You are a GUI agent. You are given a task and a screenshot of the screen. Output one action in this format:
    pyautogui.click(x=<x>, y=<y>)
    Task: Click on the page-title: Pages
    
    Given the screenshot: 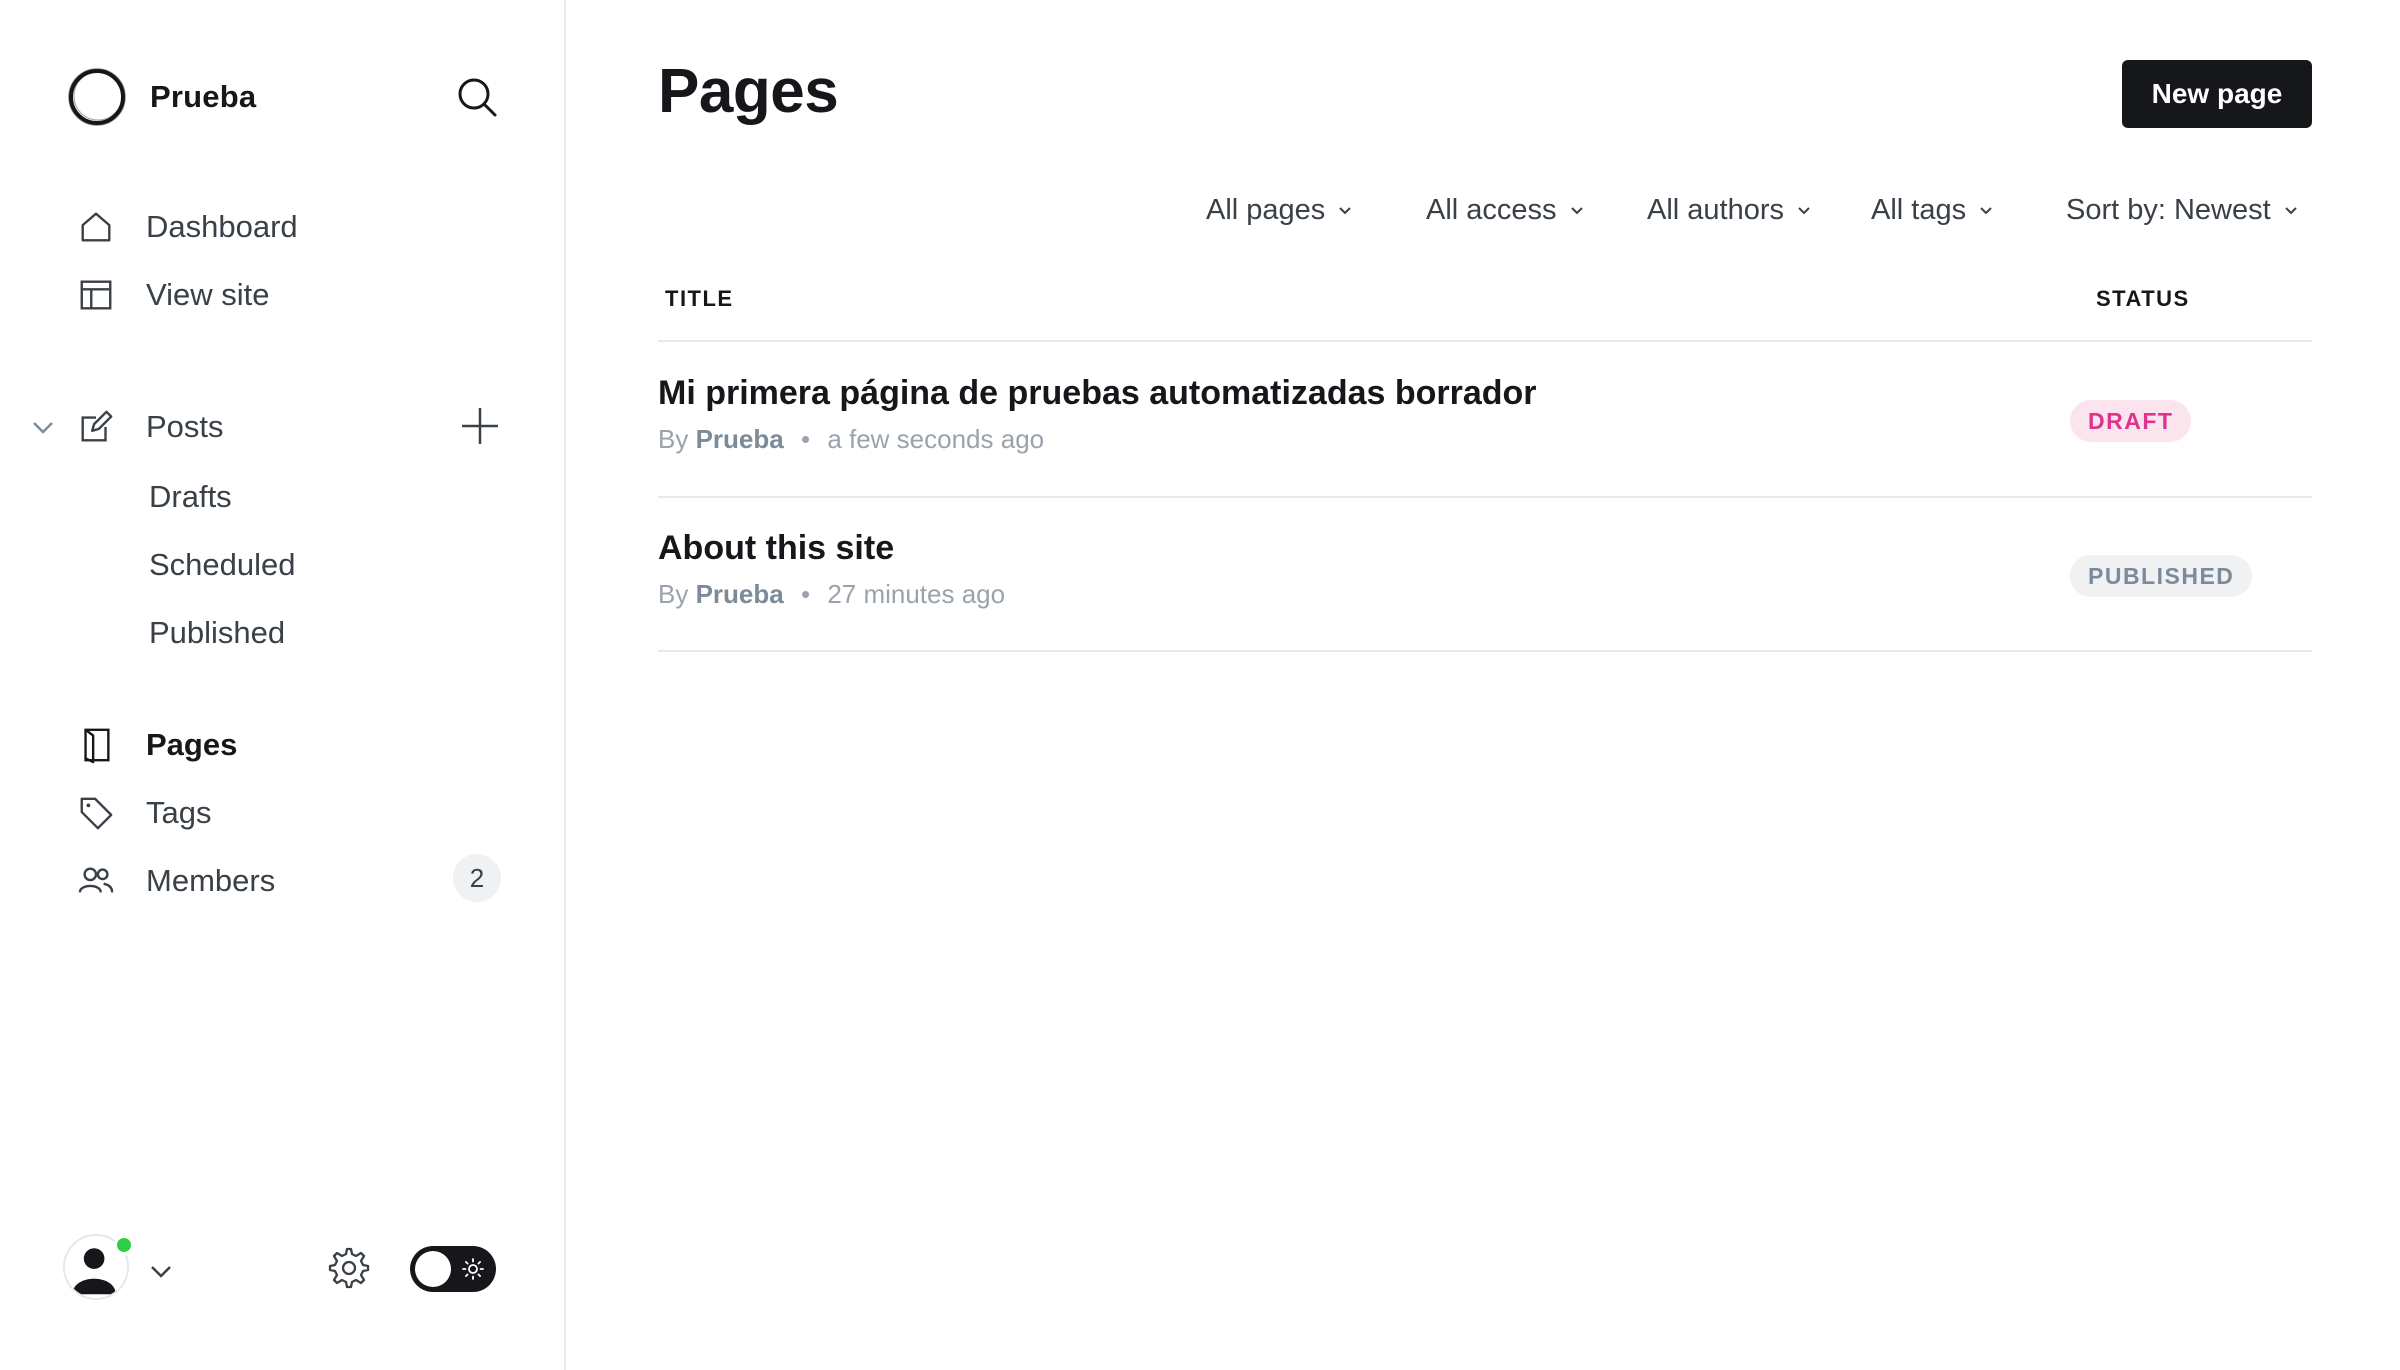 What is the action you would take?
    pyautogui.click(x=748, y=91)
    